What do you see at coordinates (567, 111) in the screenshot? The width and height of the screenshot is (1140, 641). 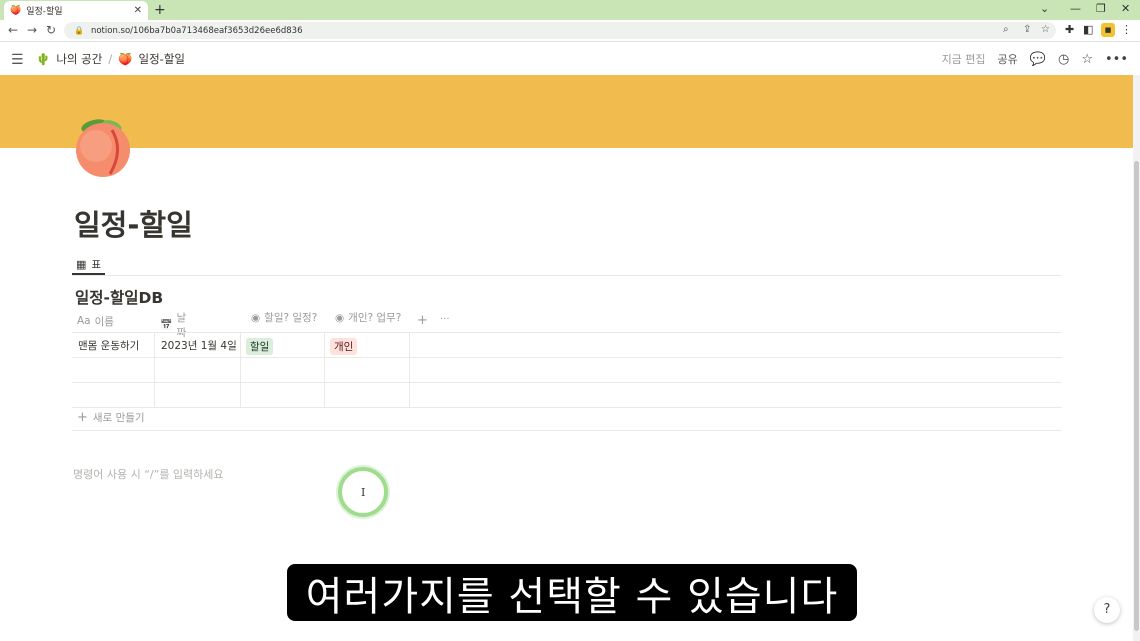 I see `page-cover` at bounding box center [567, 111].